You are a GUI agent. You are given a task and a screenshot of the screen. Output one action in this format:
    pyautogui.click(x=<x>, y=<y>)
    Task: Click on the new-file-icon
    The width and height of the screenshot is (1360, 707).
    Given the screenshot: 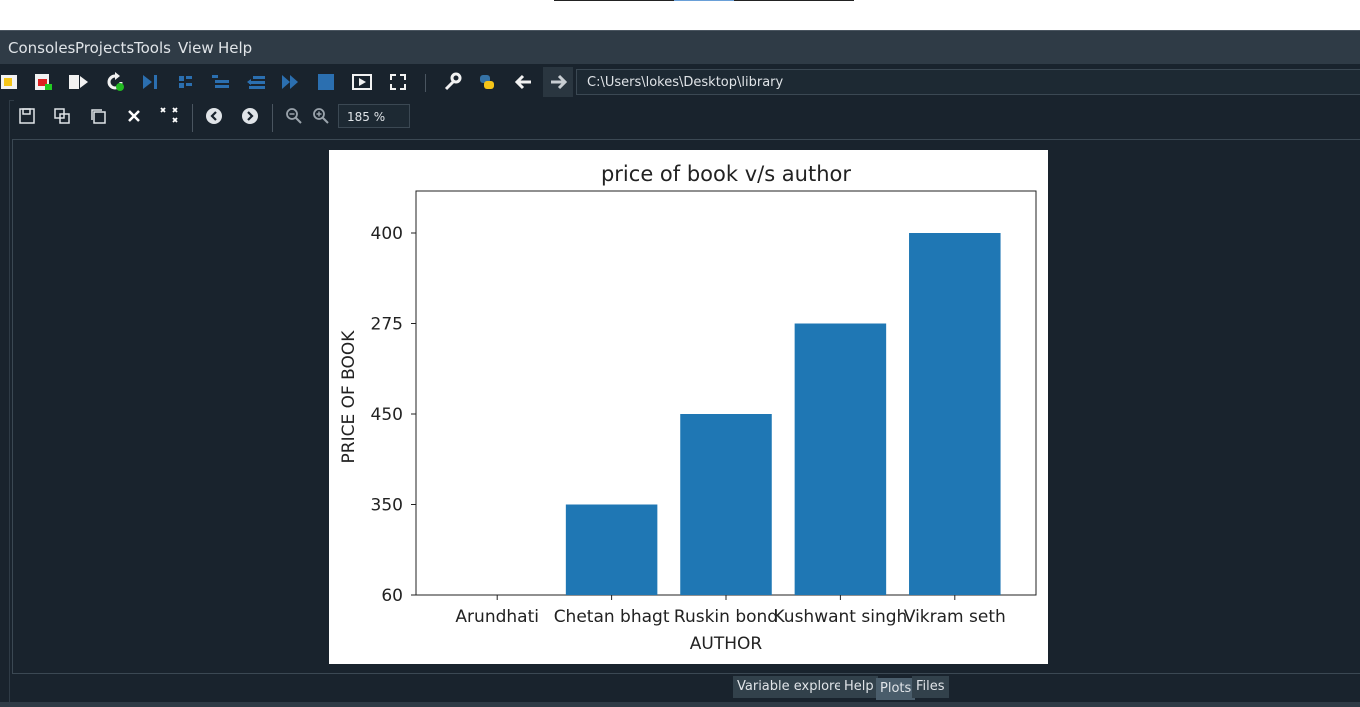 What is the action you would take?
    pyautogui.click(x=10, y=82)
    